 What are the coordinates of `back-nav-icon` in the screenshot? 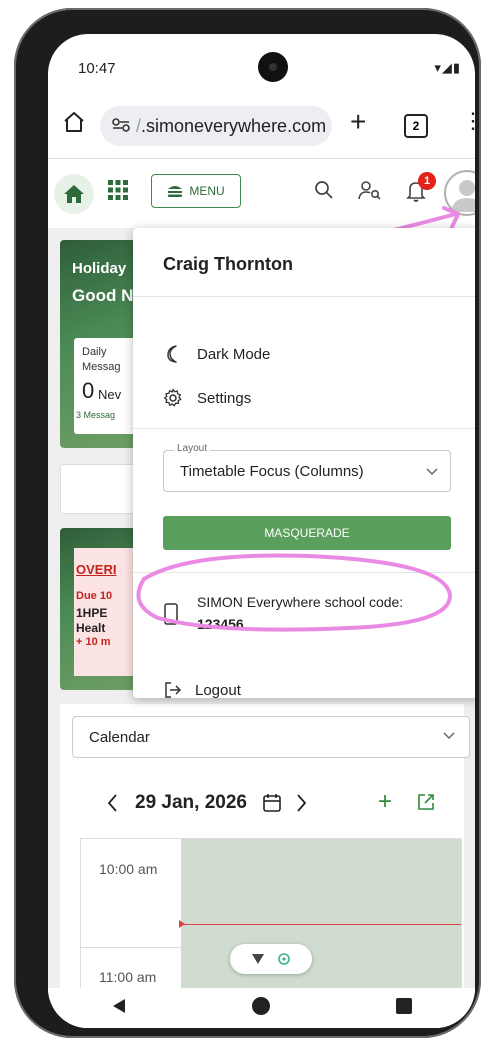 It's located at (119, 1008).